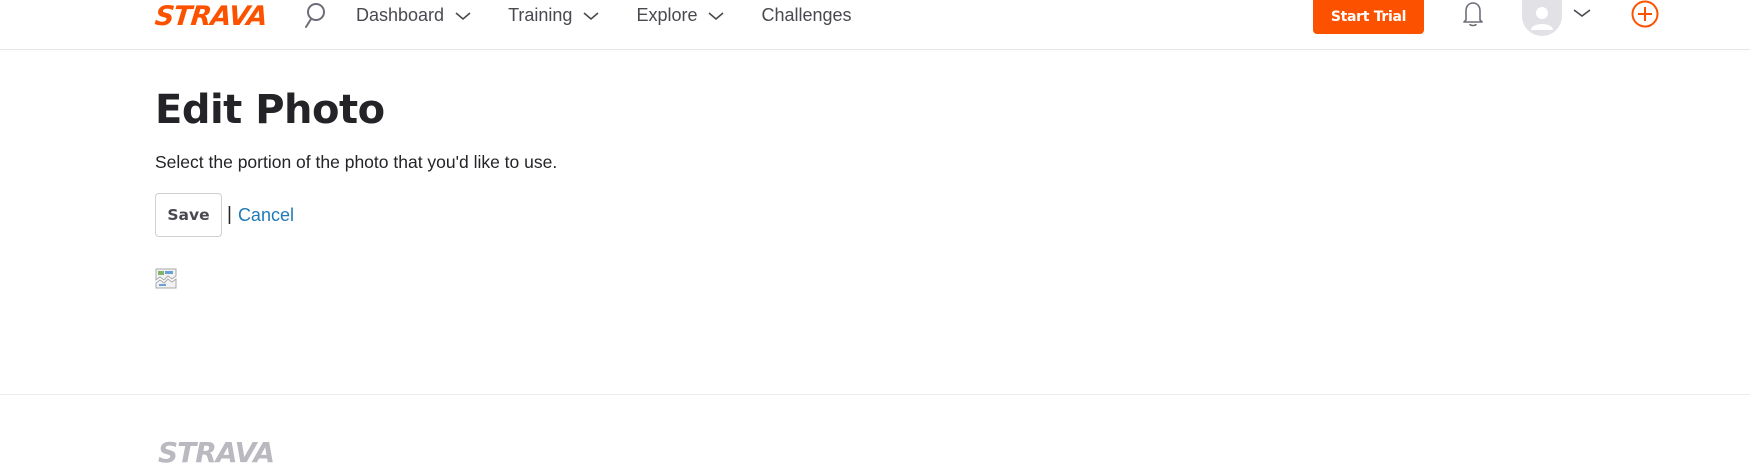 This screenshot has width=1750, height=469. I want to click on primary-nav: Dashboard Training Explore Challenges, so click(622, 15).